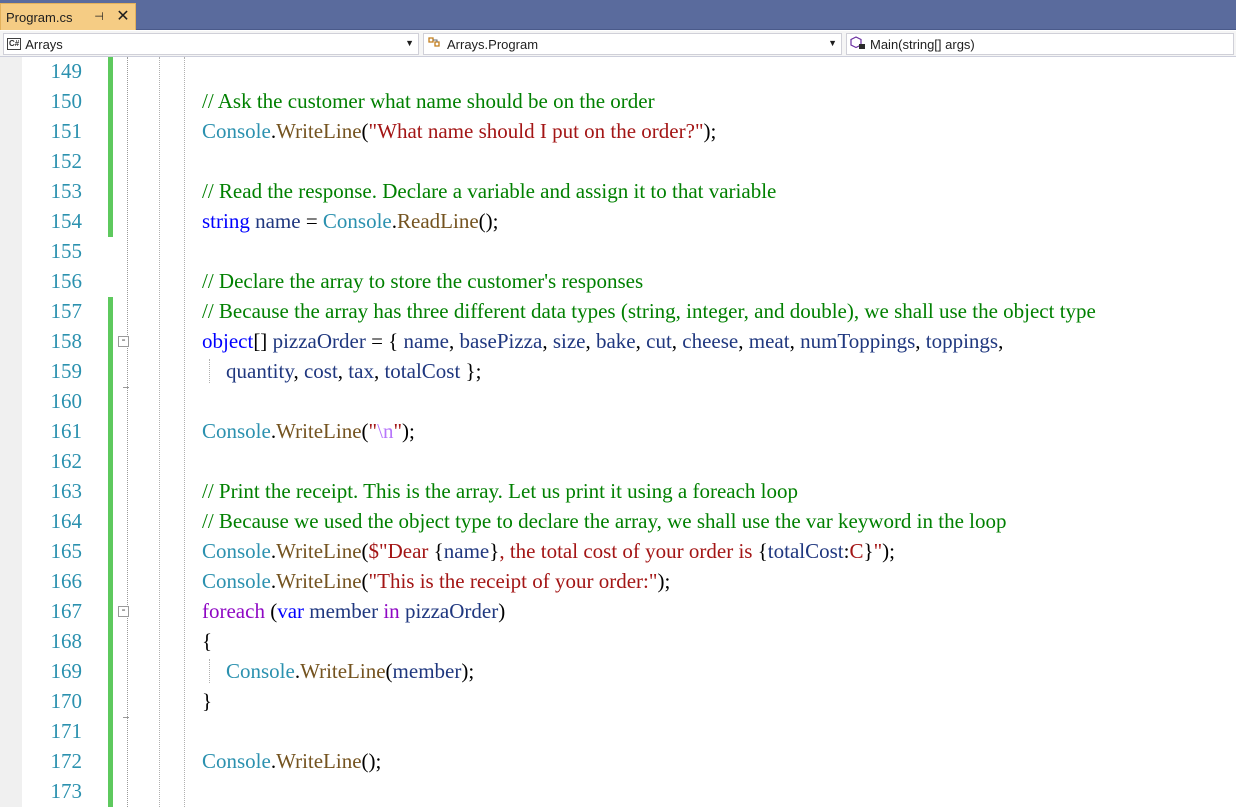  Describe the element at coordinates (805, 551) in the screenshot. I see `code-token: totalCost` at that location.